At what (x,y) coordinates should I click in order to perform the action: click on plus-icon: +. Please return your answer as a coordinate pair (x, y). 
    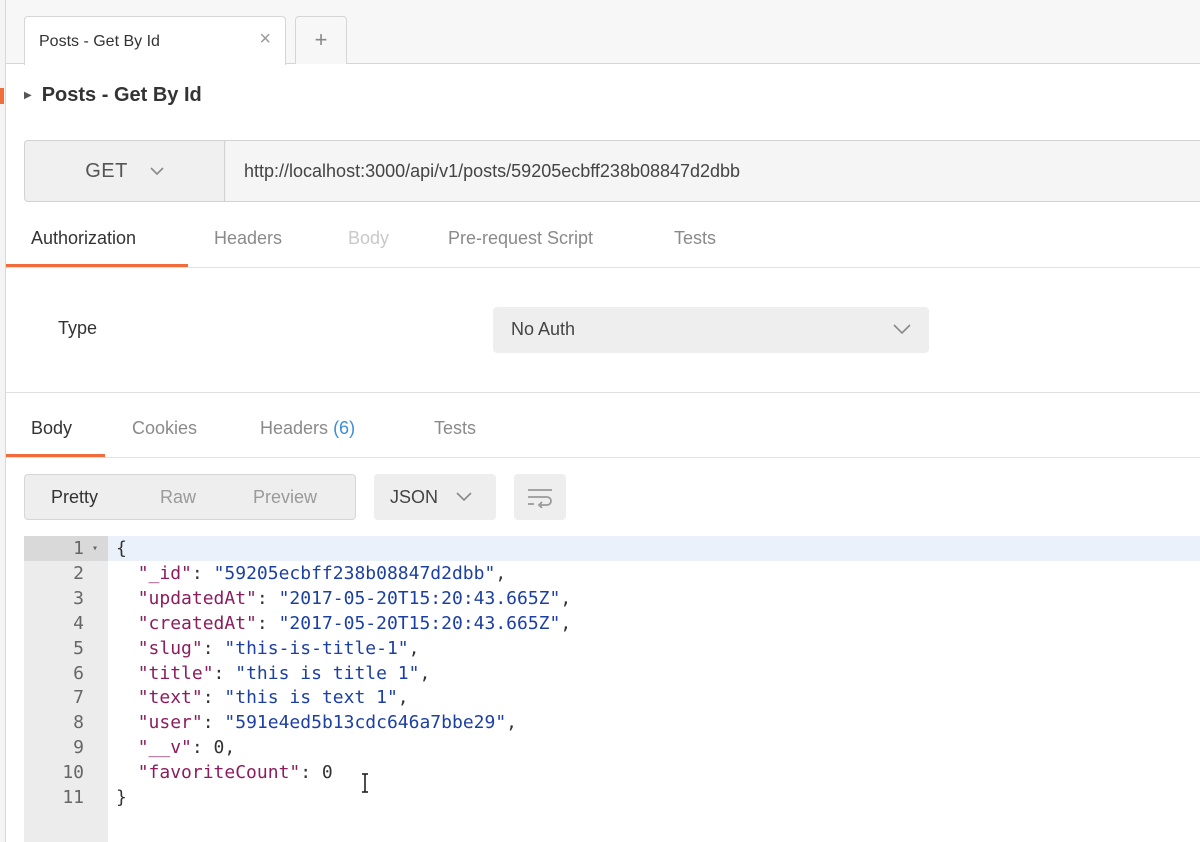
    Looking at the image, I should click on (321, 39).